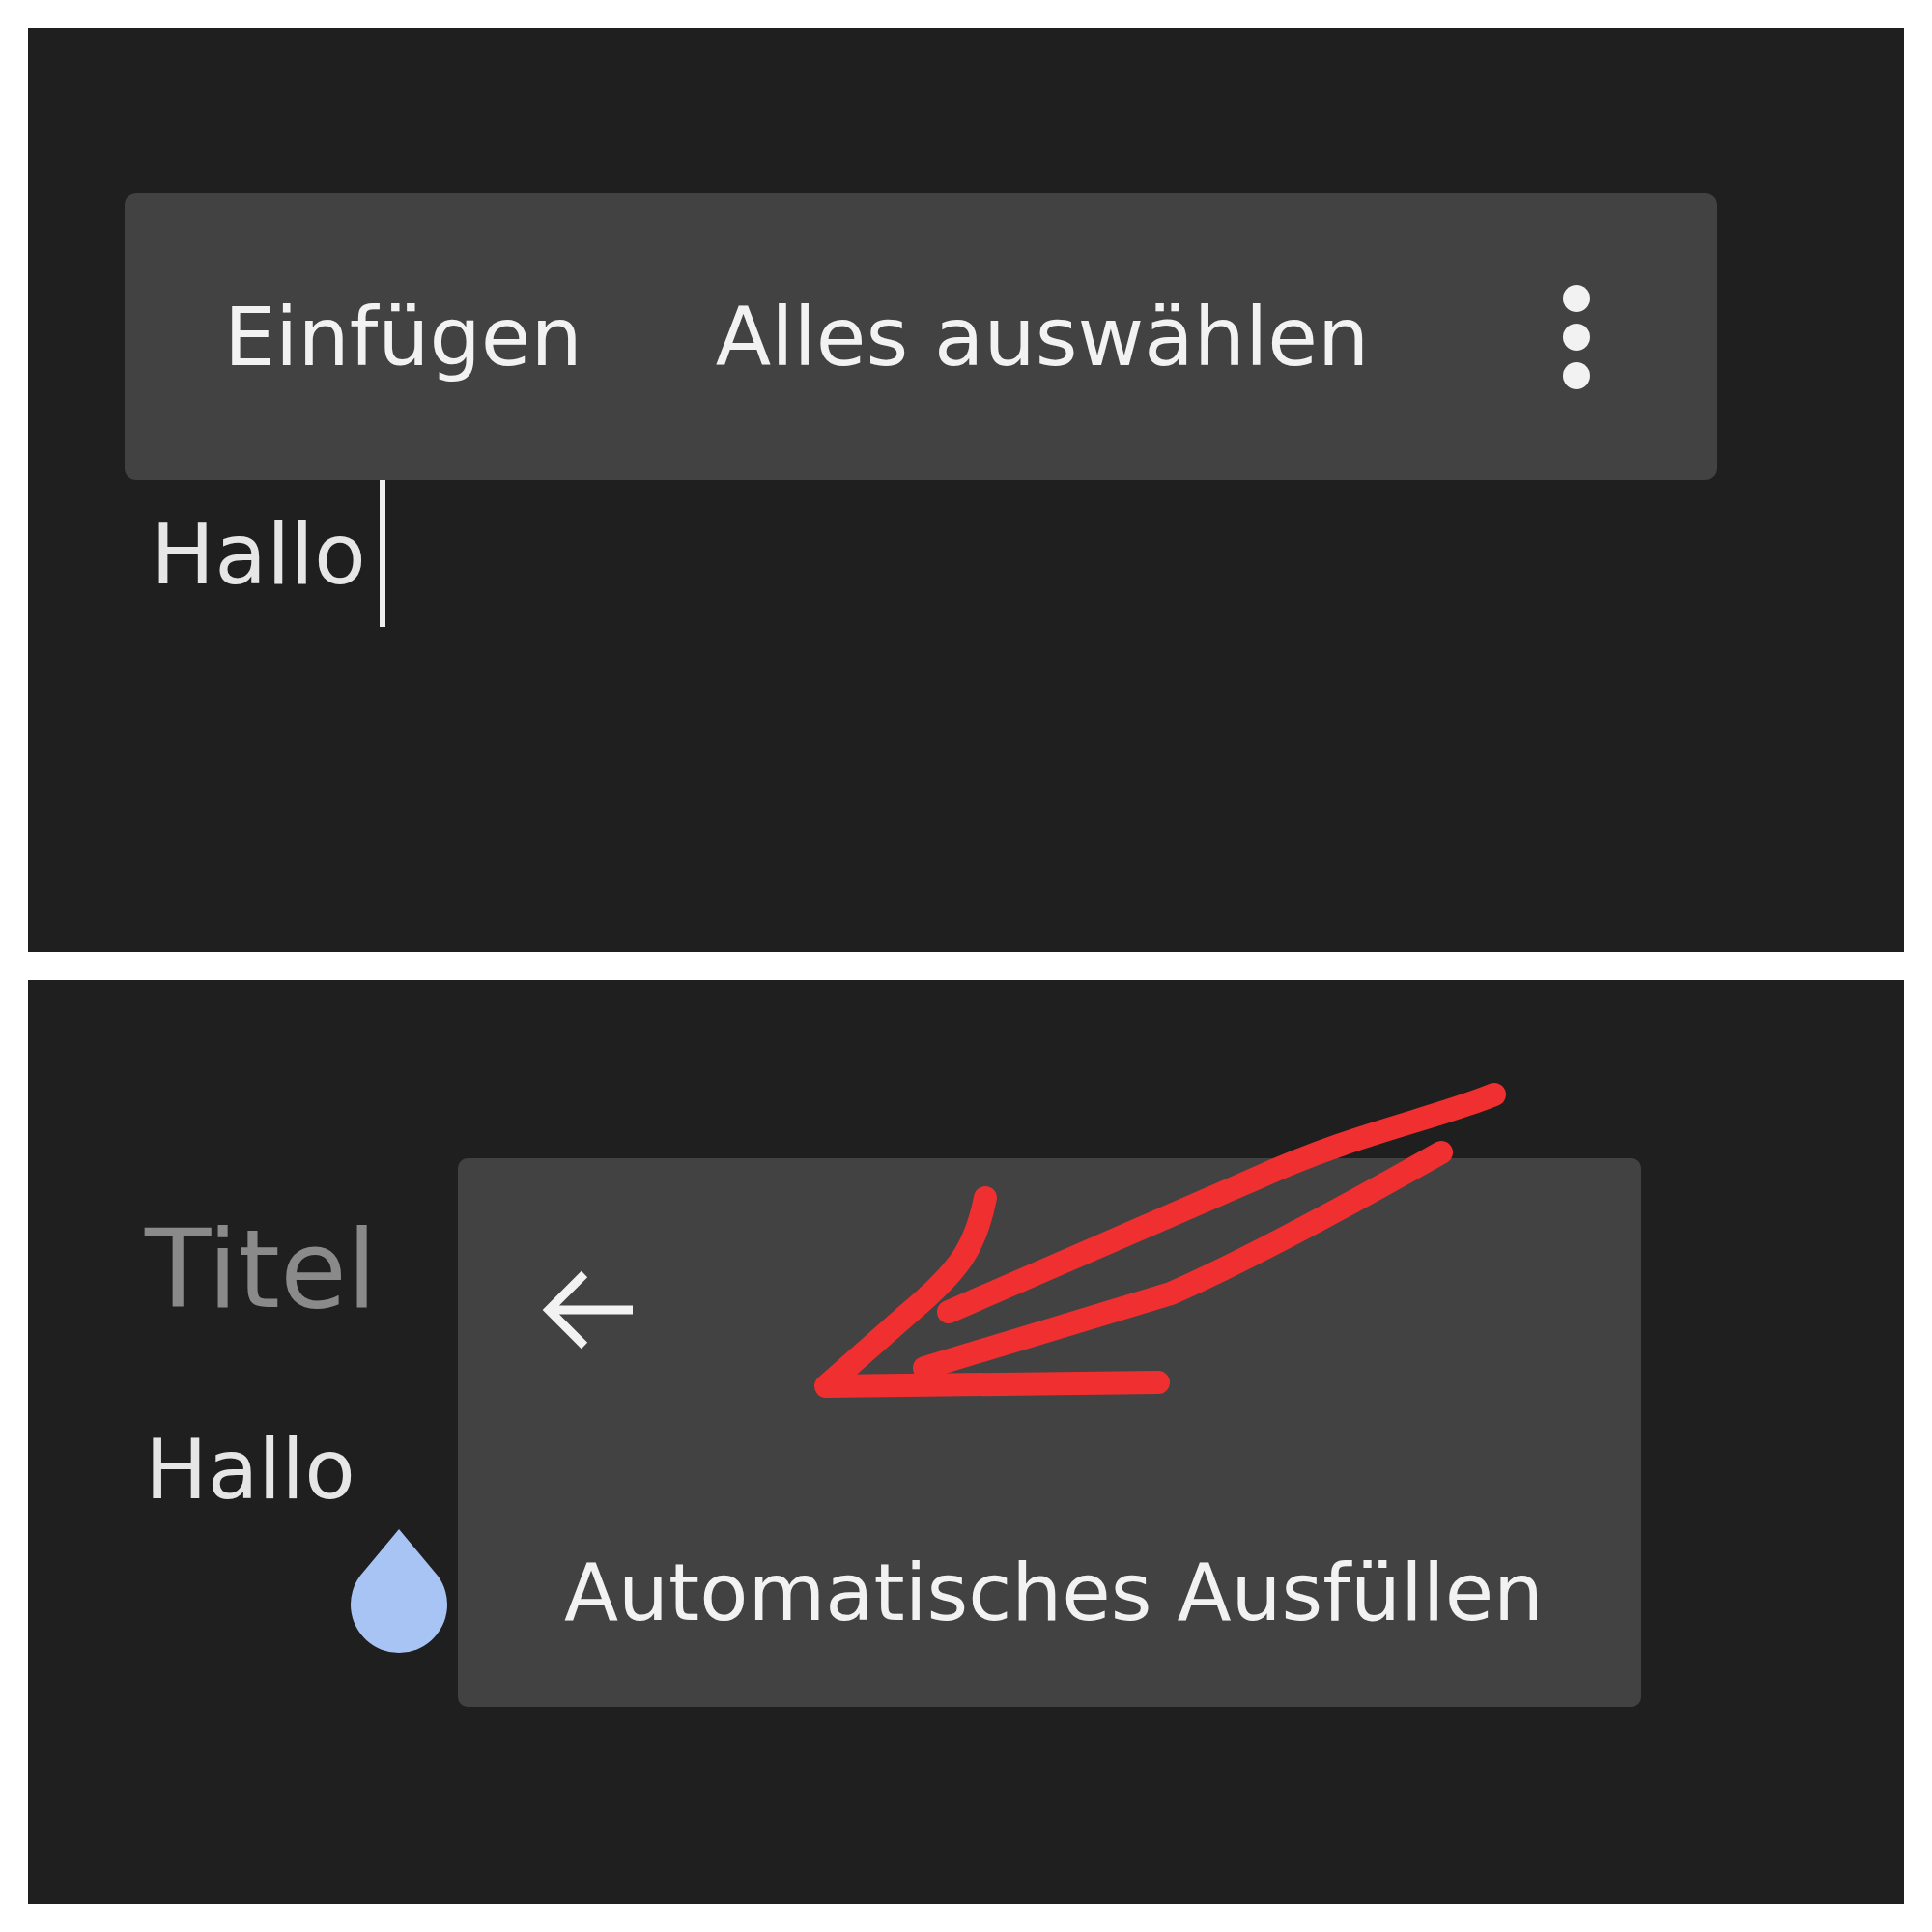  What do you see at coordinates (261, 1269) in the screenshot?
I see `title-field: Titel` at bounding box center [261, 1269].